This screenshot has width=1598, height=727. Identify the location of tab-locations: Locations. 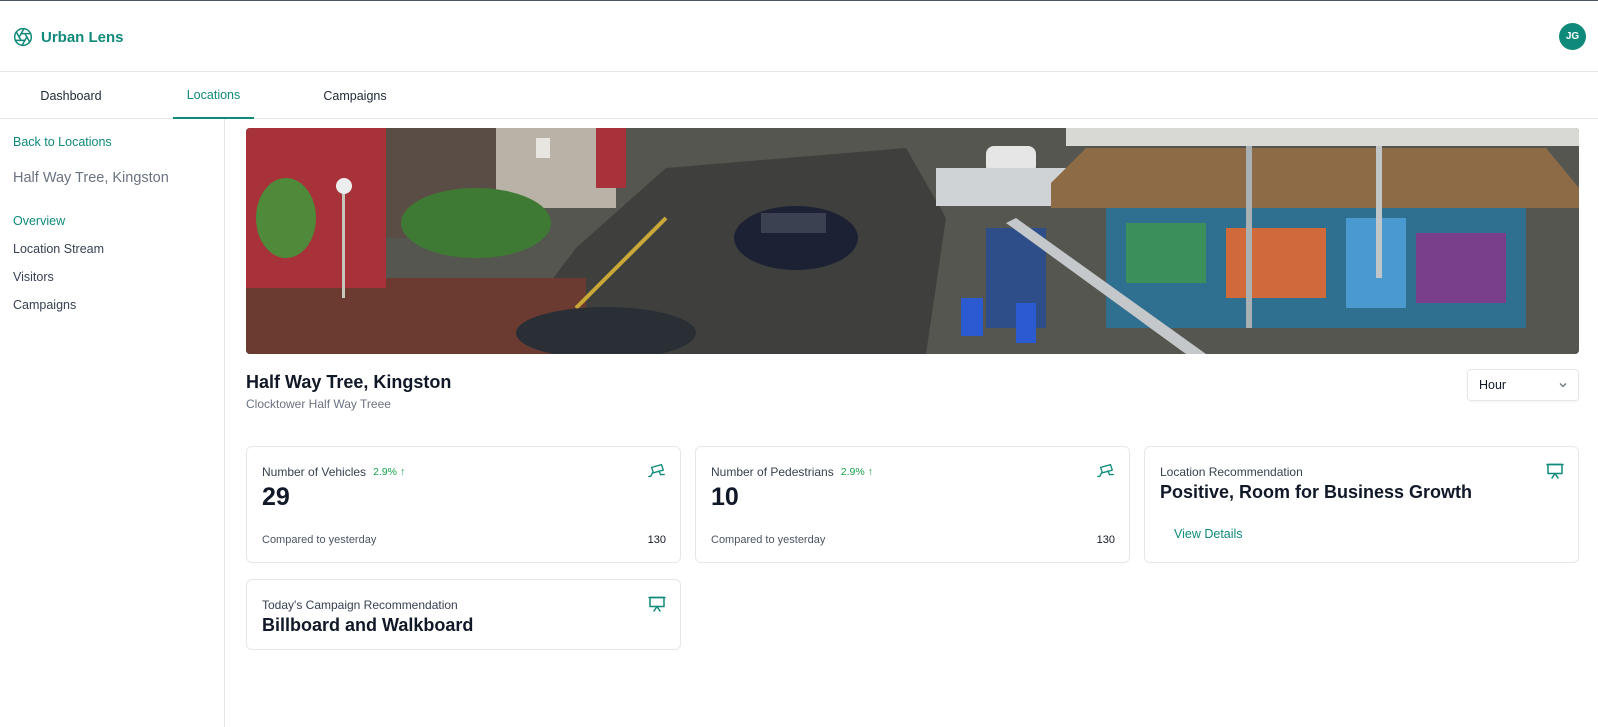
(213, 95).